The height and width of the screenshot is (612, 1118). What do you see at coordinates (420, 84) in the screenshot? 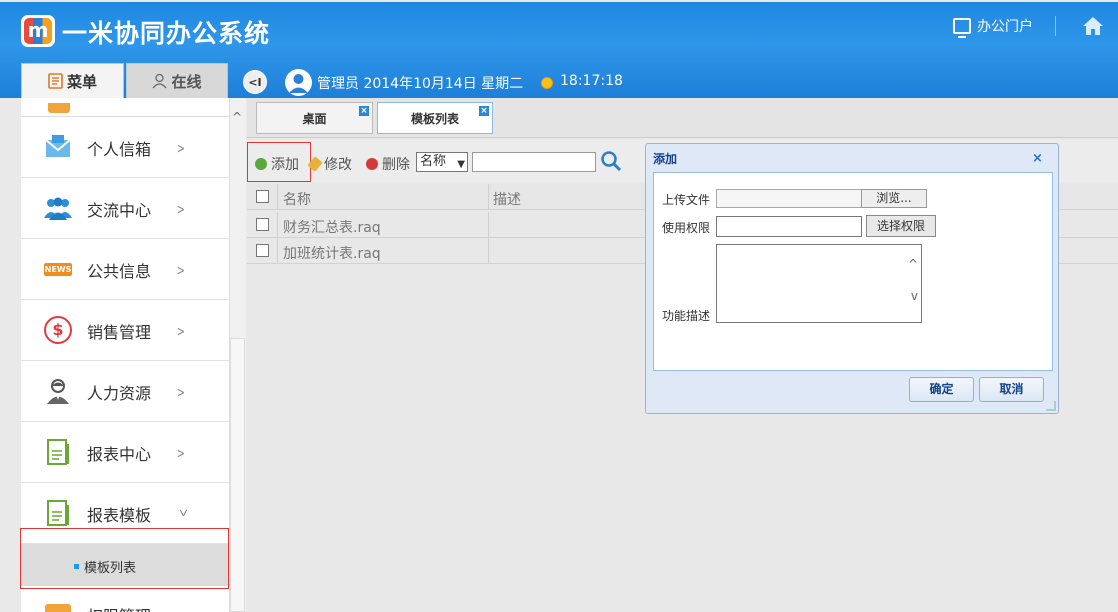
I see `user-date-info: 管理员 2014年10月14日 星期二` at bounding box center [420, 84].